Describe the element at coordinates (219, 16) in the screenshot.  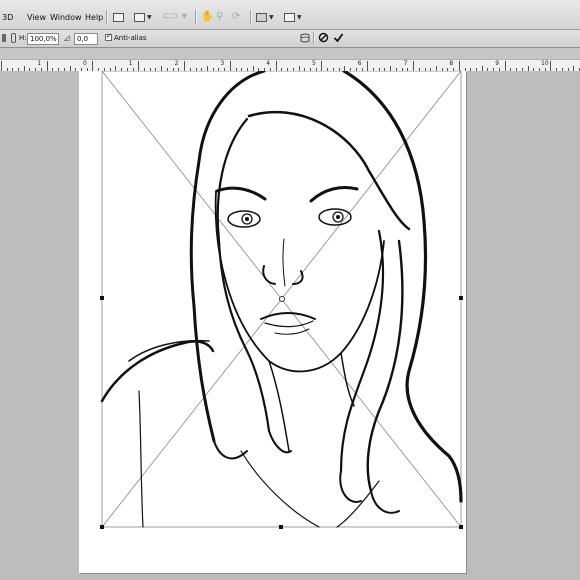
I see `zoom-tool-icon: ⚲` at that location.